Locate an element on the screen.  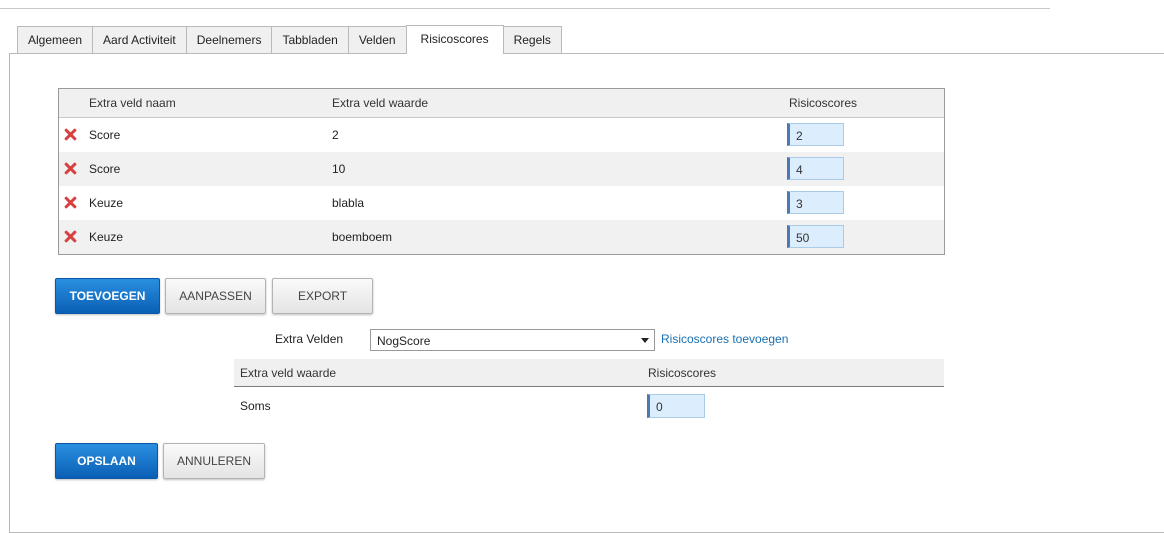
row-value: boemboem is located at coordinates (362, 237).